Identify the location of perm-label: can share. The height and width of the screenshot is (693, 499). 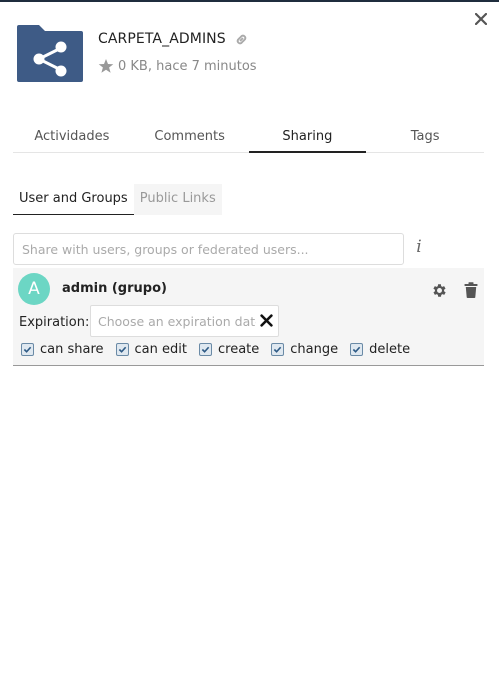
(72, 349).